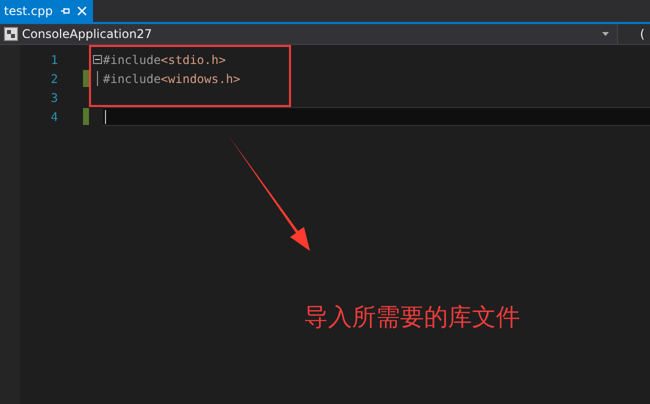  What do you see at coordinates (28, 11) in the screenshot?
I see `tab-title: test.cpp` at bounding box center [28, 11].